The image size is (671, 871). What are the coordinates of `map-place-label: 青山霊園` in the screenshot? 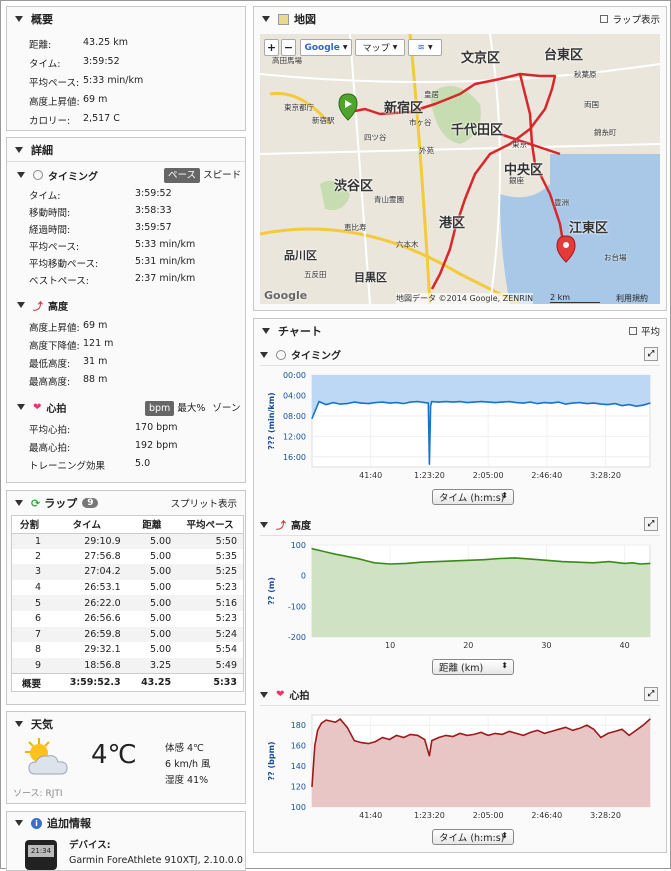 It's located at (389, 199).